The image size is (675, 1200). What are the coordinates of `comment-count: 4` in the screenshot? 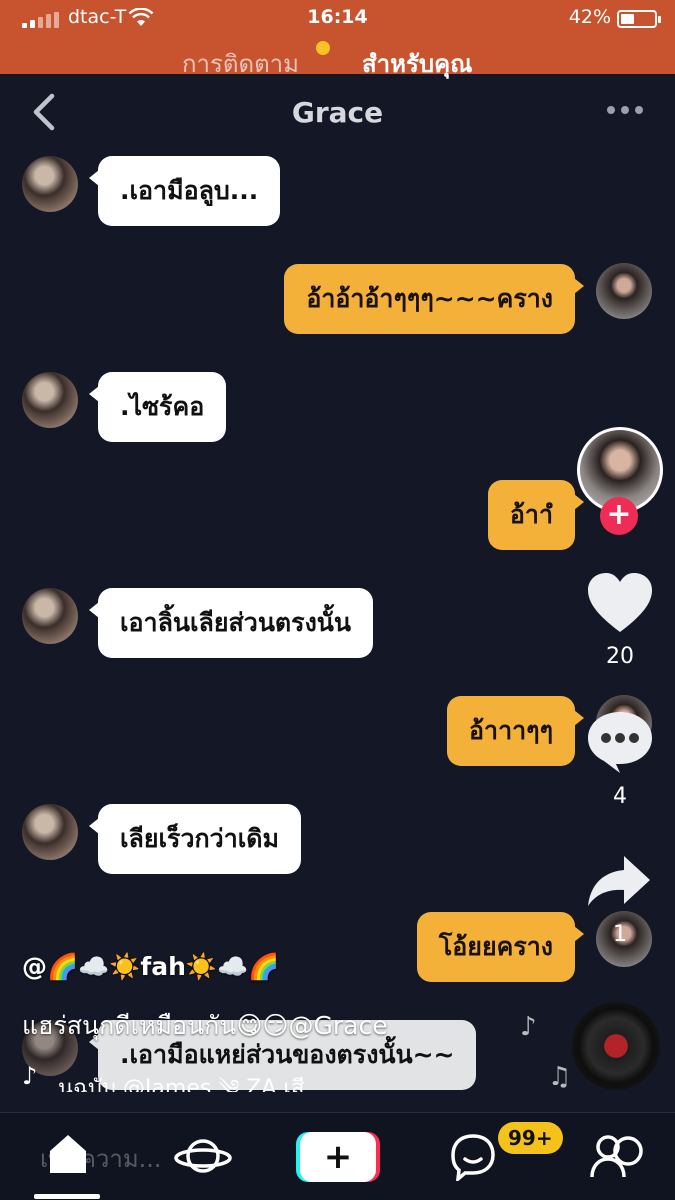 It's located at (620, 796).